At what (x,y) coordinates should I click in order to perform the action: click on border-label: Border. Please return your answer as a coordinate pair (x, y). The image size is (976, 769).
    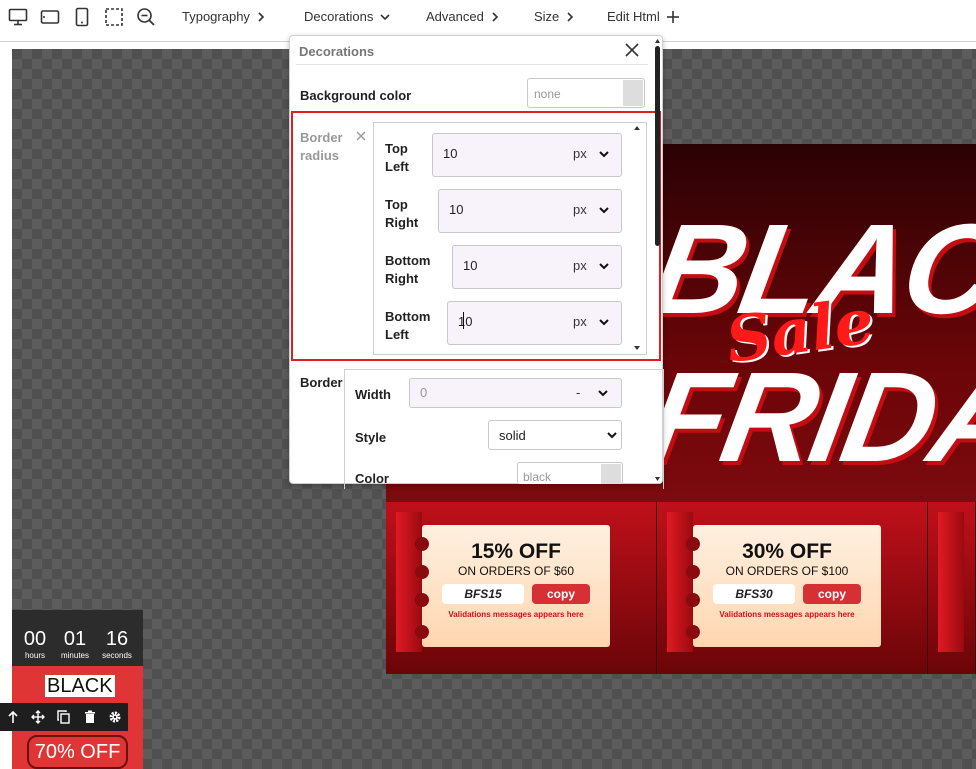
    Looking at the image, I should click on (321, 382).